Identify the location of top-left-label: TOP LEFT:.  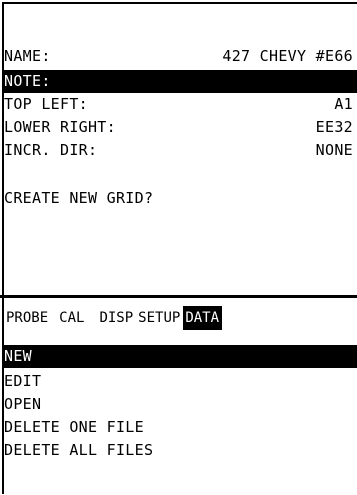
(46, 104).